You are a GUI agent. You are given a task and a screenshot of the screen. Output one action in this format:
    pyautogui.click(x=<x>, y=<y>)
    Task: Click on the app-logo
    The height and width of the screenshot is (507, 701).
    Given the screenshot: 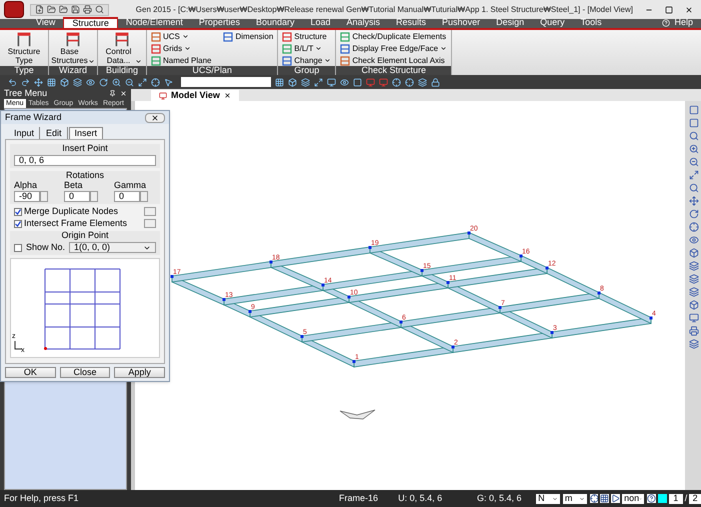 What is the action you would take?
    pyautogui.click(x=14, y=9)
    